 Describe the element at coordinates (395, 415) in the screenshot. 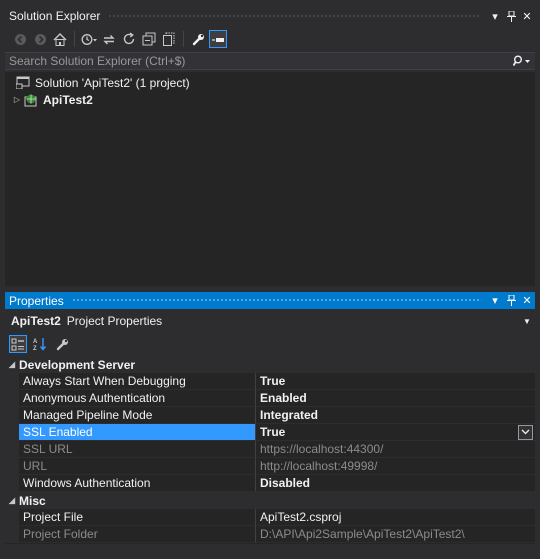

I see `property-value: Integrated` at that location.